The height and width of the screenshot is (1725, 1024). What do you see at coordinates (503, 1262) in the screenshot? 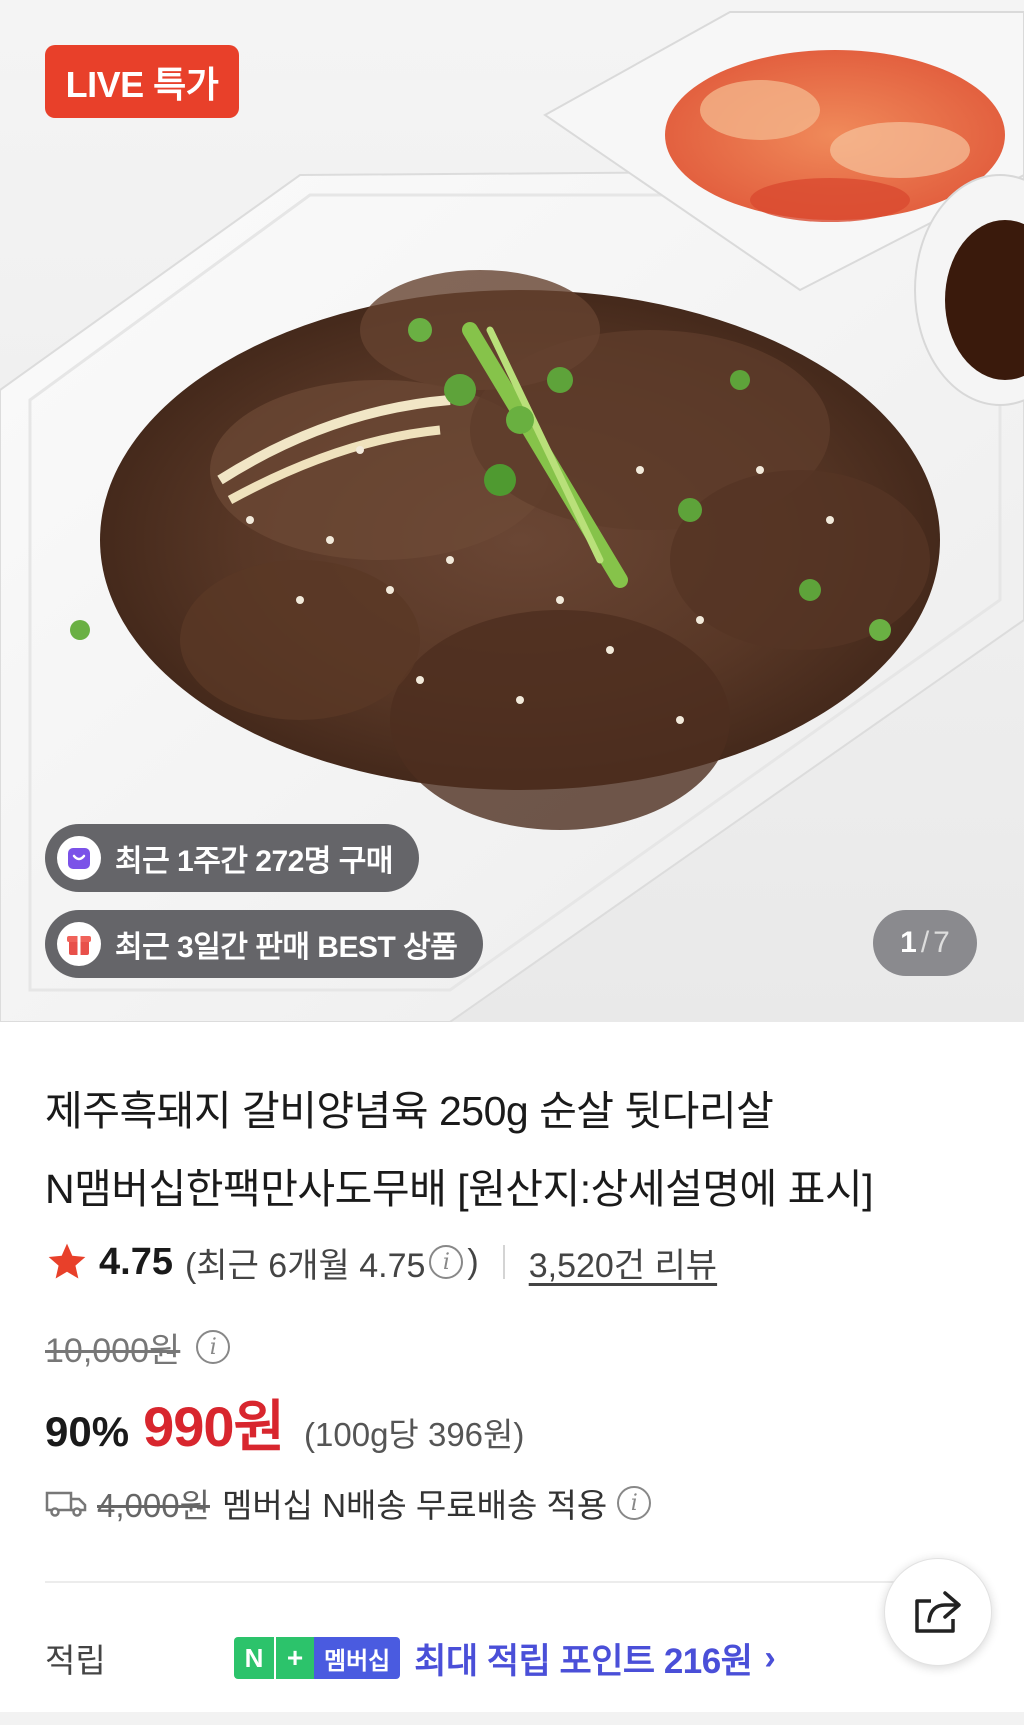
I see `rating-divider` at bounding box center [503, 1262].